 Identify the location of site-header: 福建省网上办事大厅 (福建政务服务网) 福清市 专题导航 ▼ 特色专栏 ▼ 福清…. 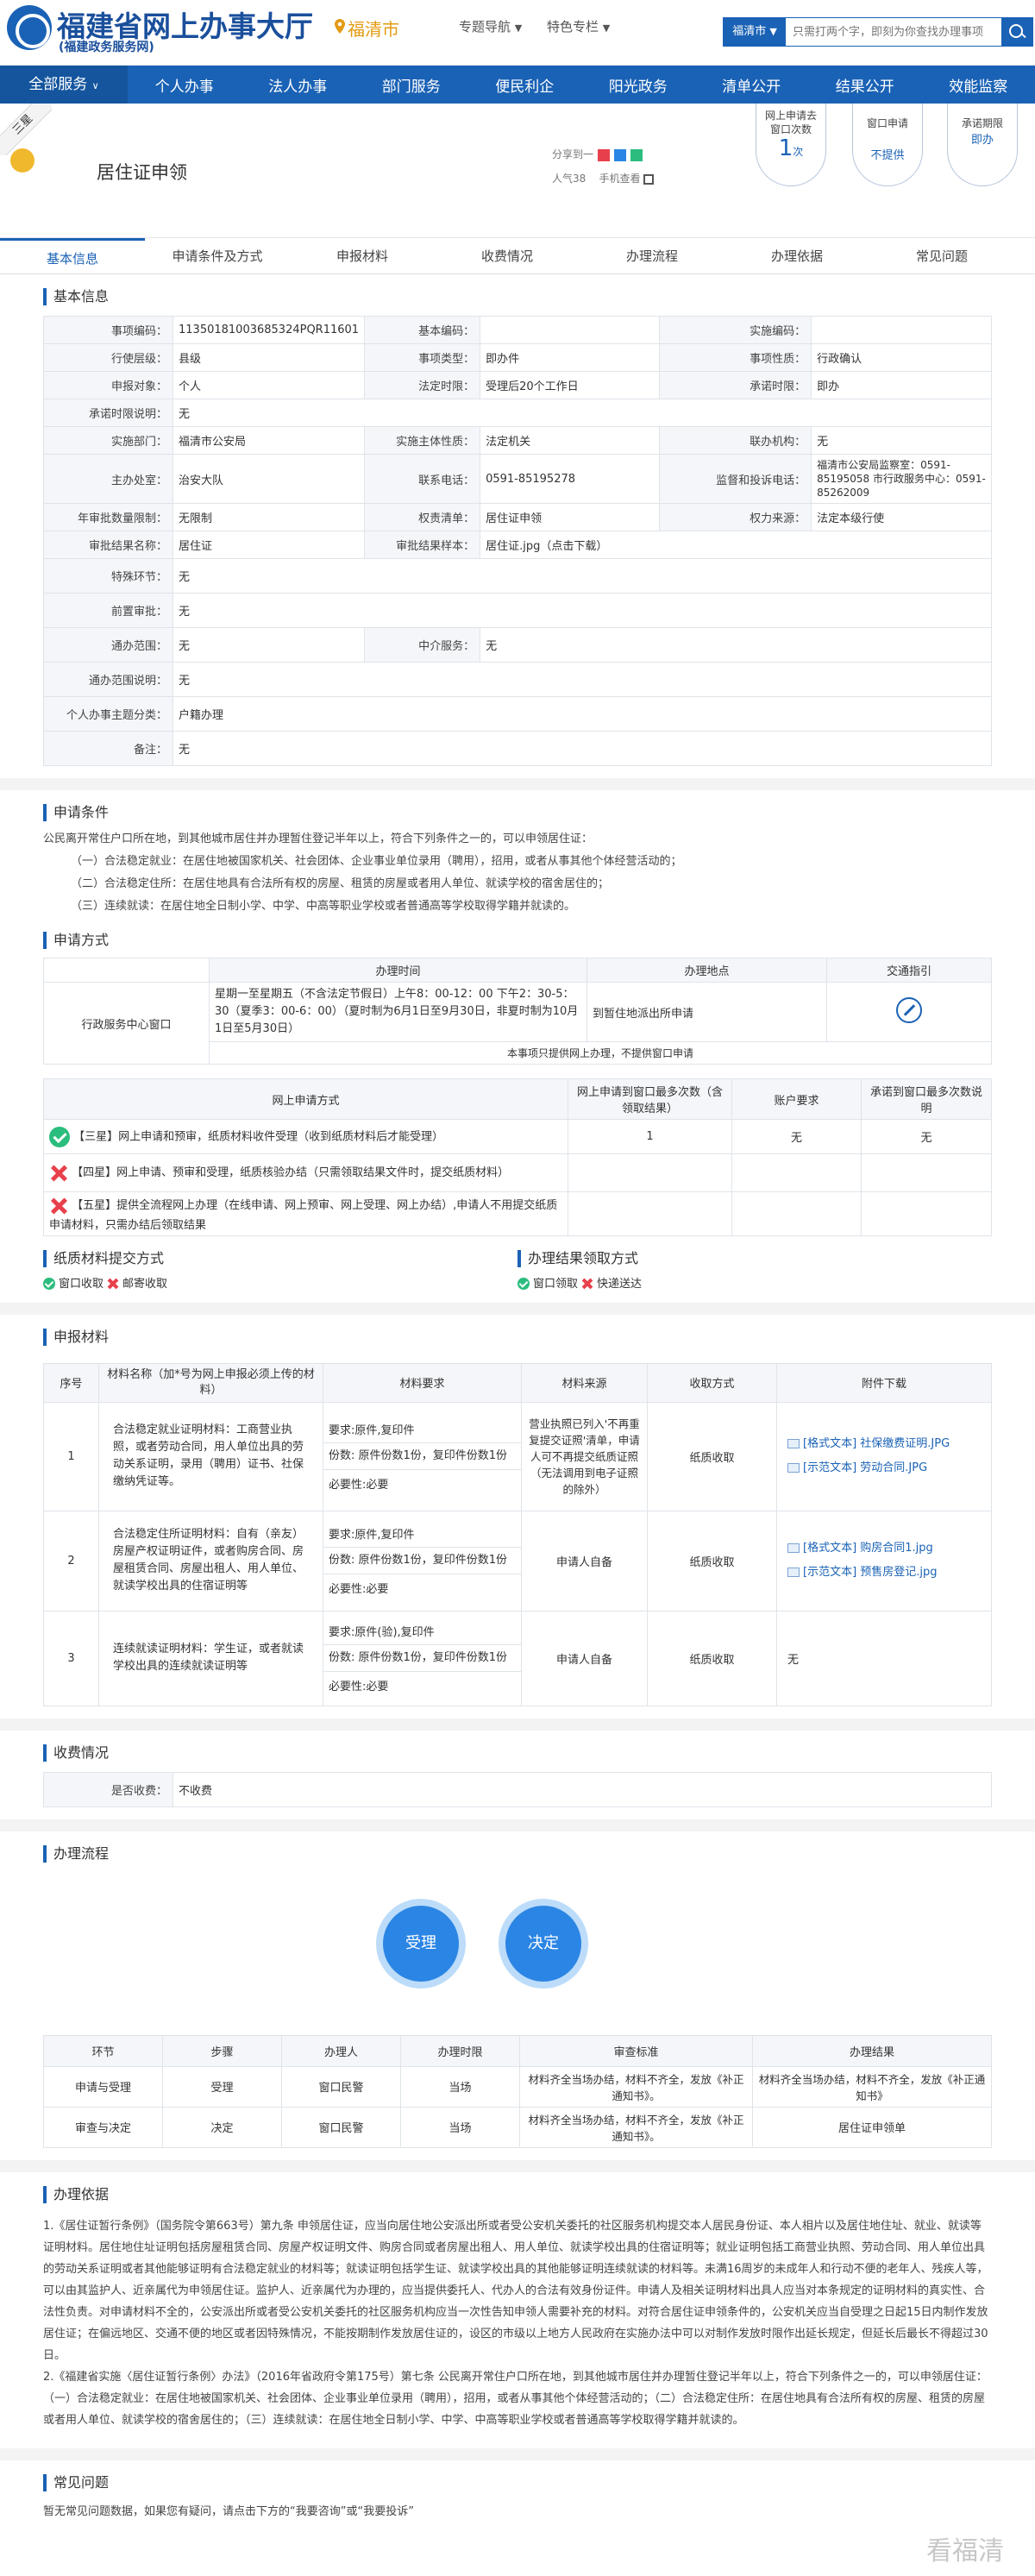
(517, 33).